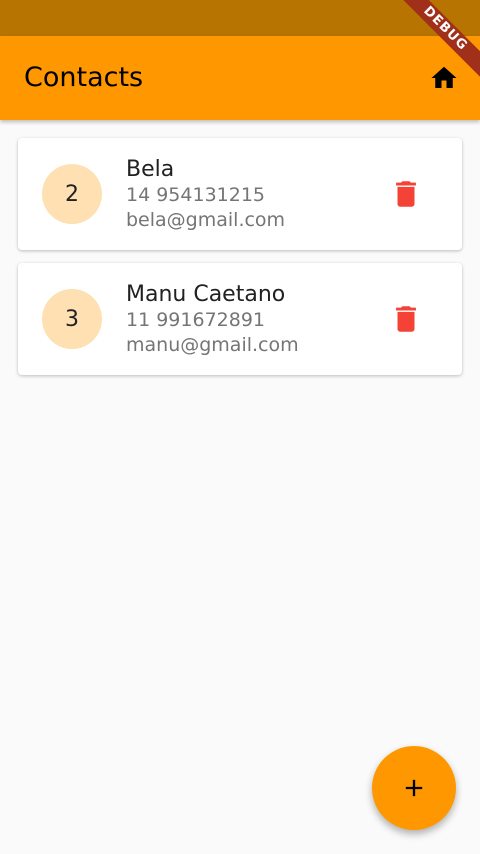 This screenshot has height=854, width=480. I want to click on avatar: 2, so click(72, 194).